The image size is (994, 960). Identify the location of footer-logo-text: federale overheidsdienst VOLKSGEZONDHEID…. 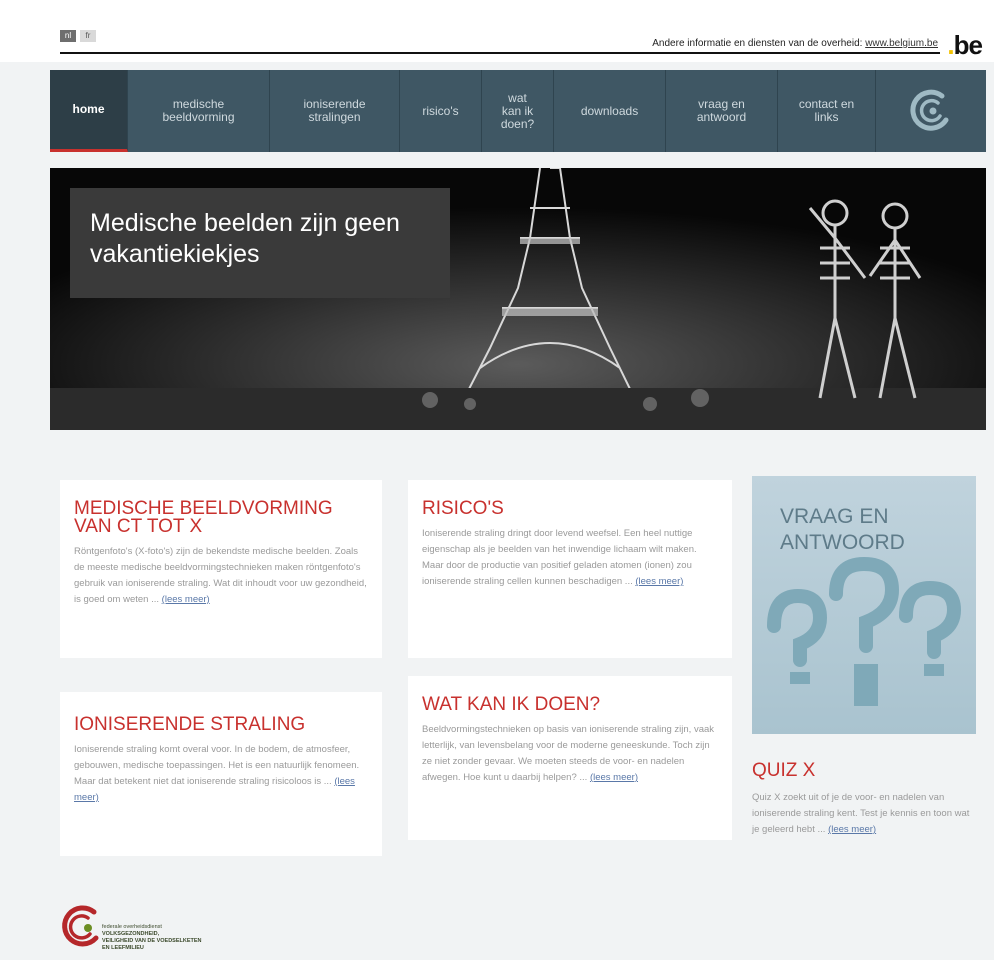
(152, 938).